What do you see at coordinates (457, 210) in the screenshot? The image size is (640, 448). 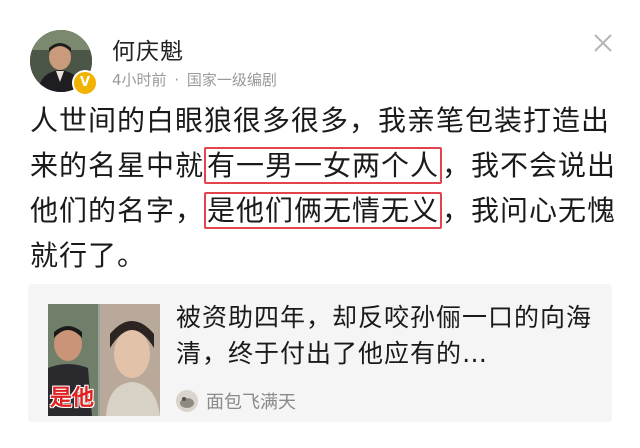 I see `post-text: ，` at bounding box center [457, 210].